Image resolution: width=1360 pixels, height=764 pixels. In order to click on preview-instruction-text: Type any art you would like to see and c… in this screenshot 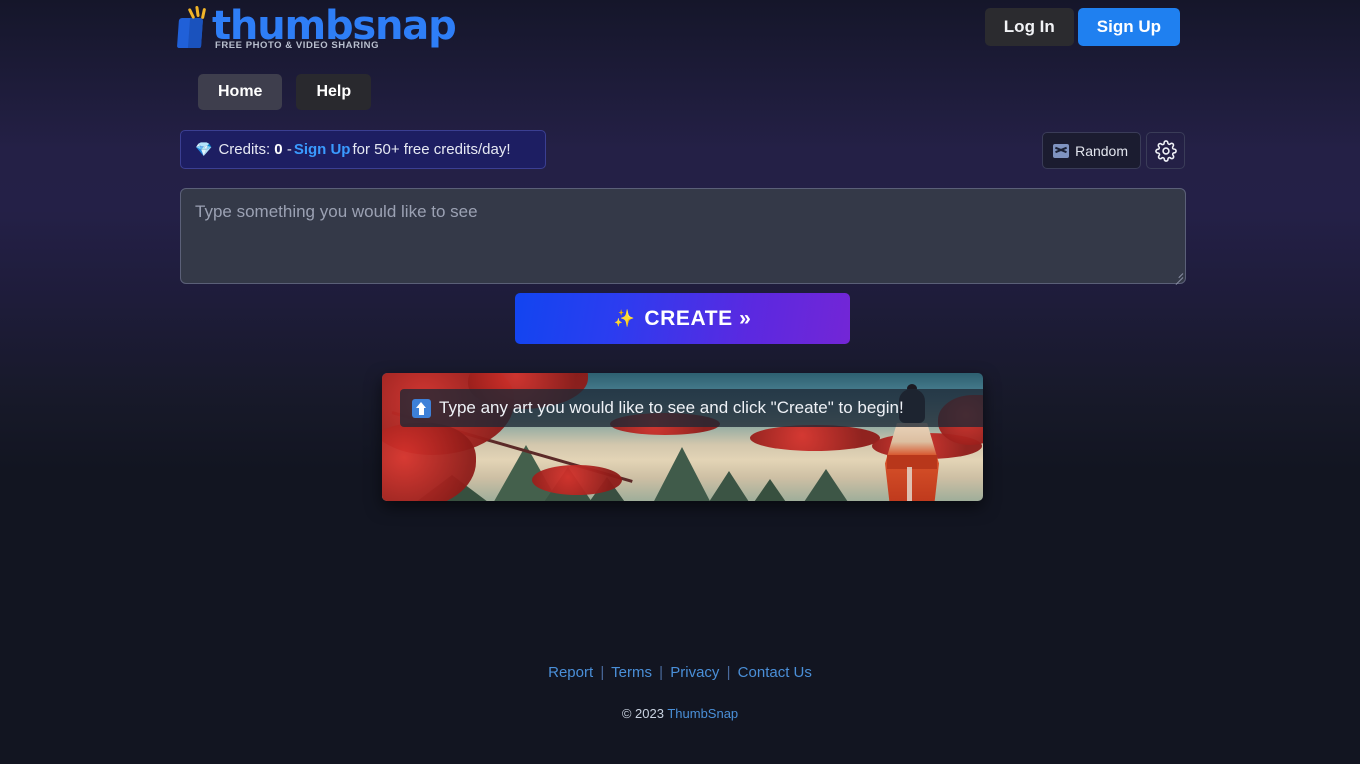, I will do `click(671, 407)`.